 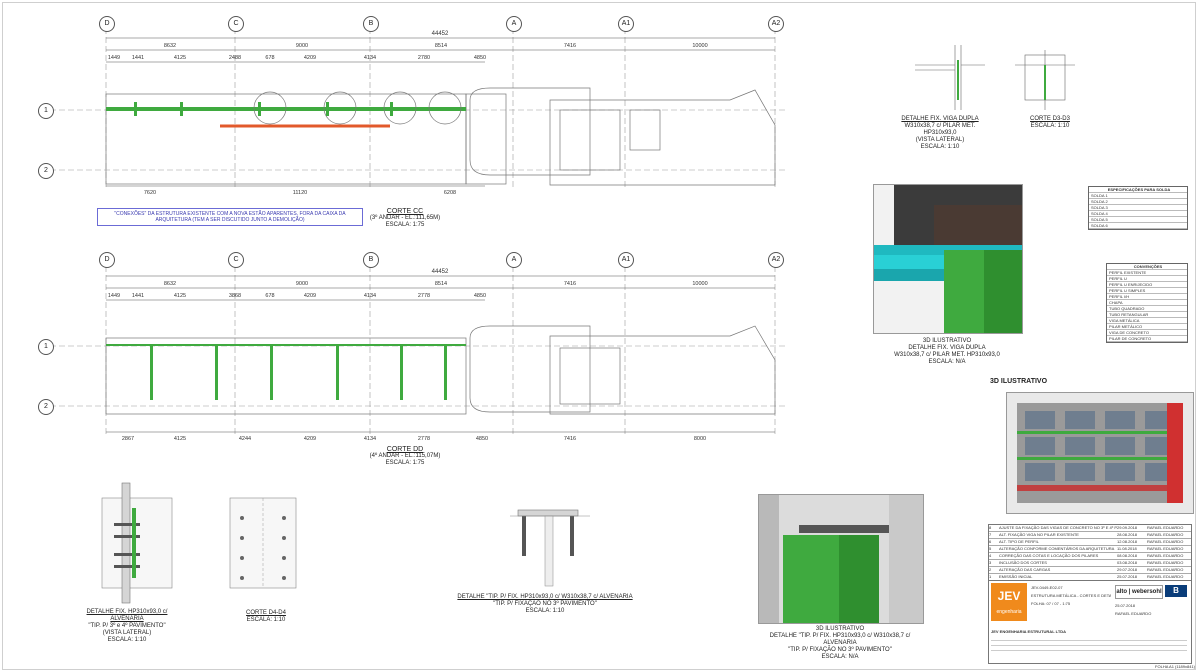 I want to click on detail-viga-dupla-title: DETALHE FIX. VIGA DUPLA, so click(x=940, y=119).